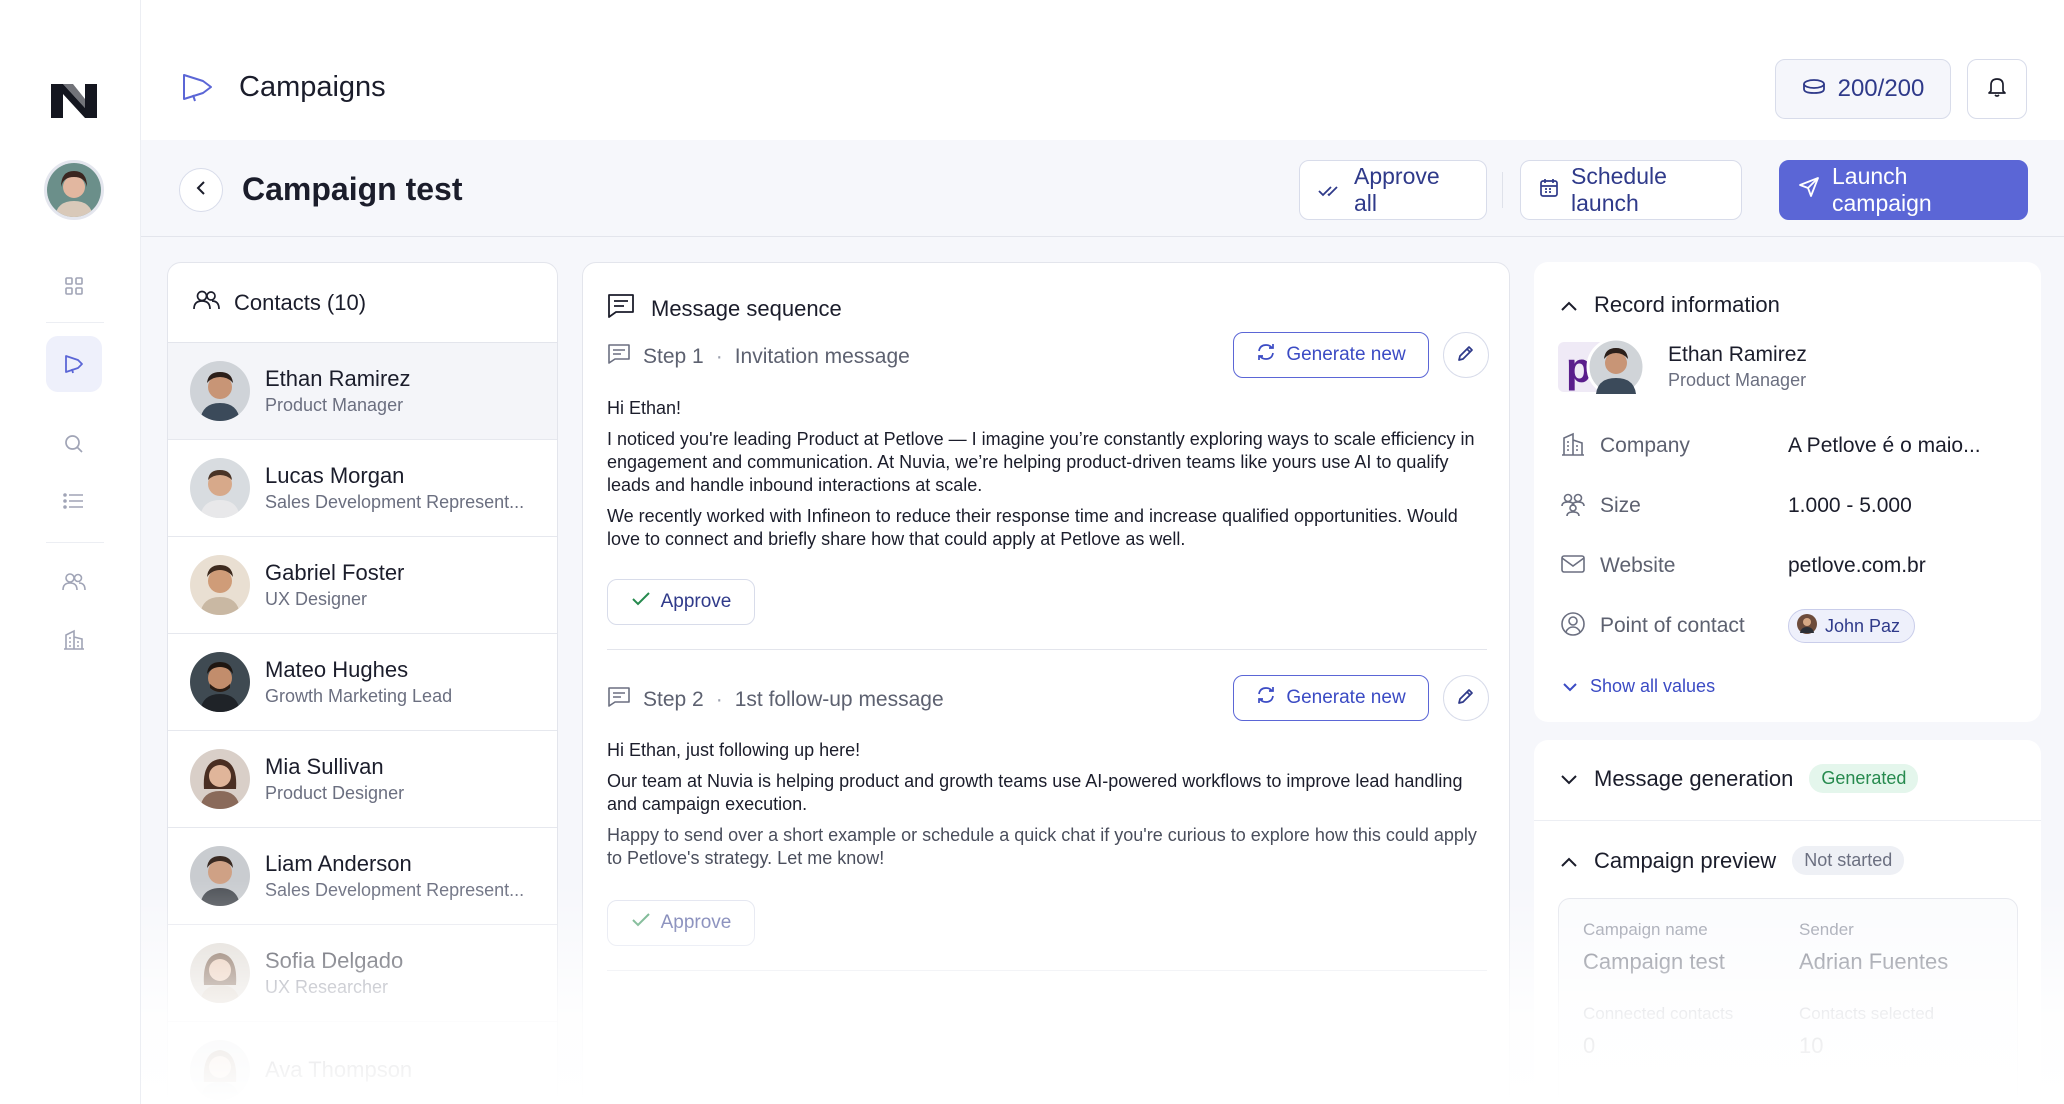 The image size is (2064, 1104). I want to click on message-generation-title: Message generation, so click(1694, 778).